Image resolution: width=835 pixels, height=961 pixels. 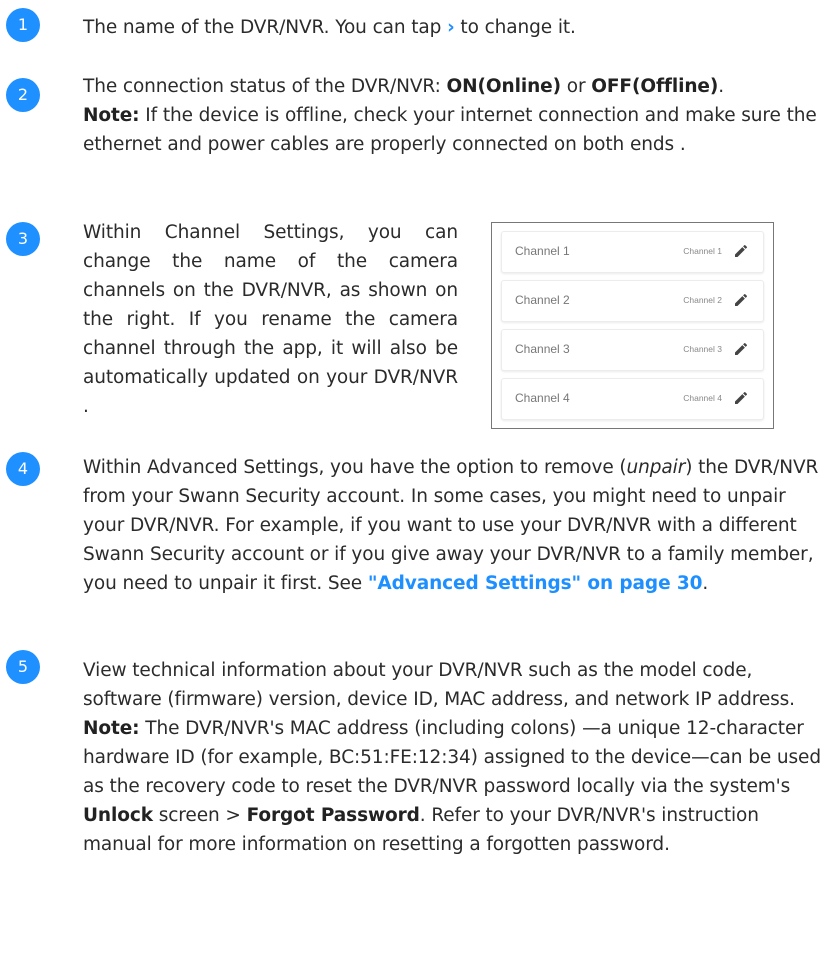 I want to click on step-number-badge: 4, so click(x=23, y=469).